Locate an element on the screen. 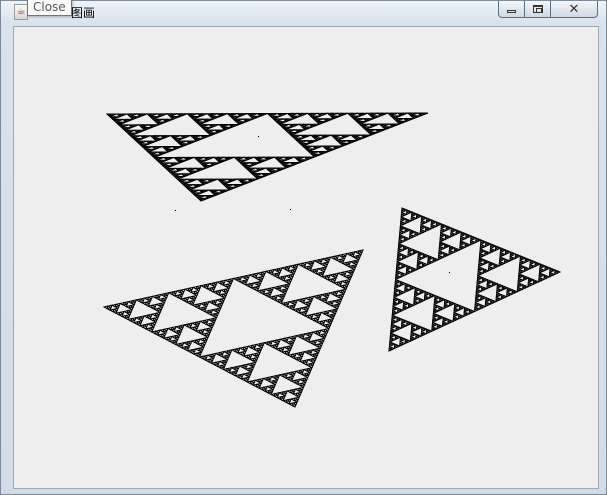 The width and height of the screenshot is (607, 495). java-app-icon: ☕ is located at coordinates (21, 12).